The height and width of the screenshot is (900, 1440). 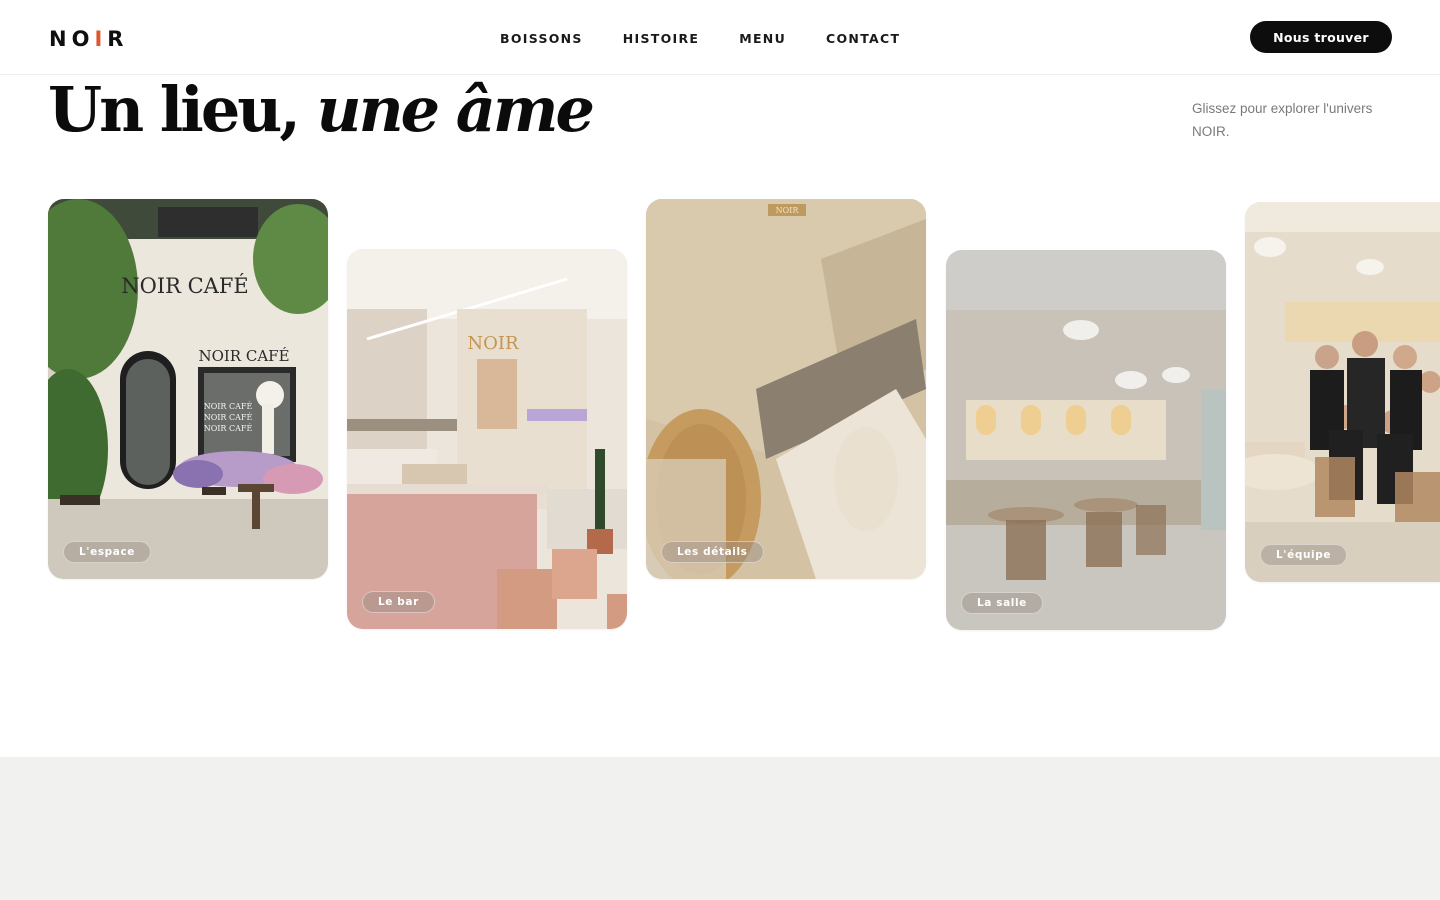 What do you see at coordinates (712, 552) in the screenshot?
I see `card-label: Les détails` at bounding box center [712, 552].